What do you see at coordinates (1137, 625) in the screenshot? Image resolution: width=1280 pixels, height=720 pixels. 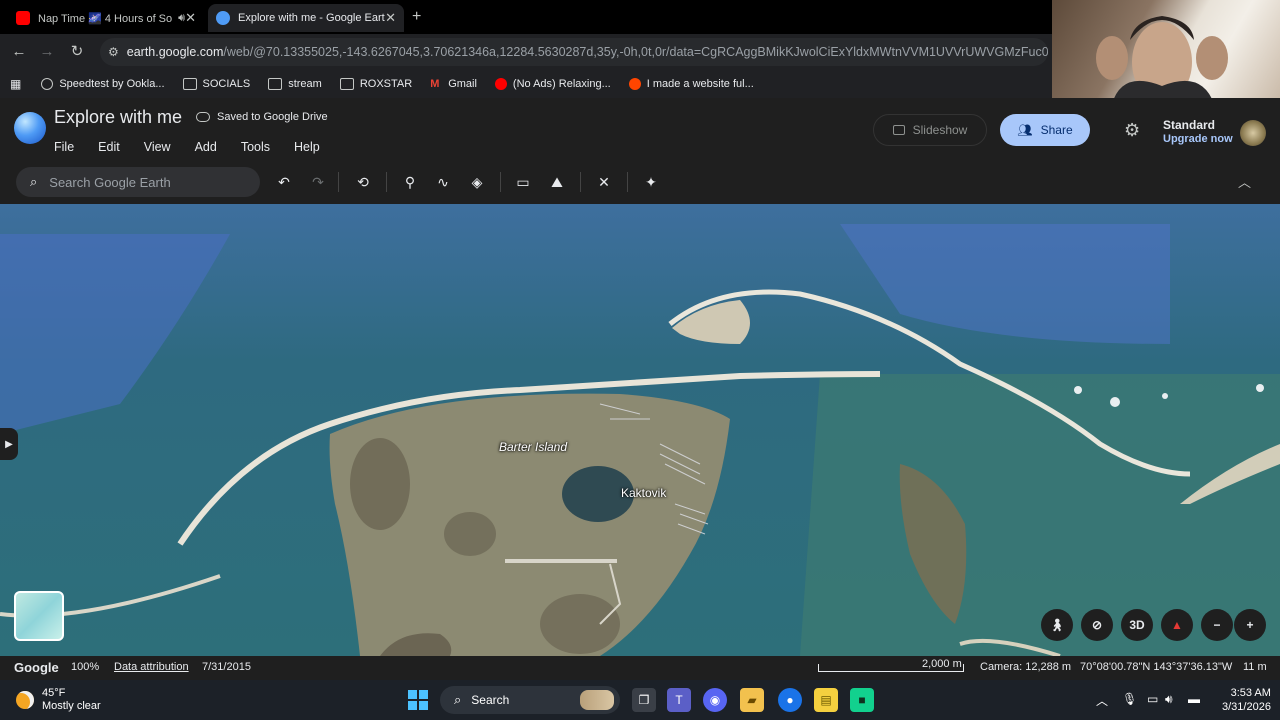 I see `toggle-3d-button: 3D` at bounding box center [1137, 625].